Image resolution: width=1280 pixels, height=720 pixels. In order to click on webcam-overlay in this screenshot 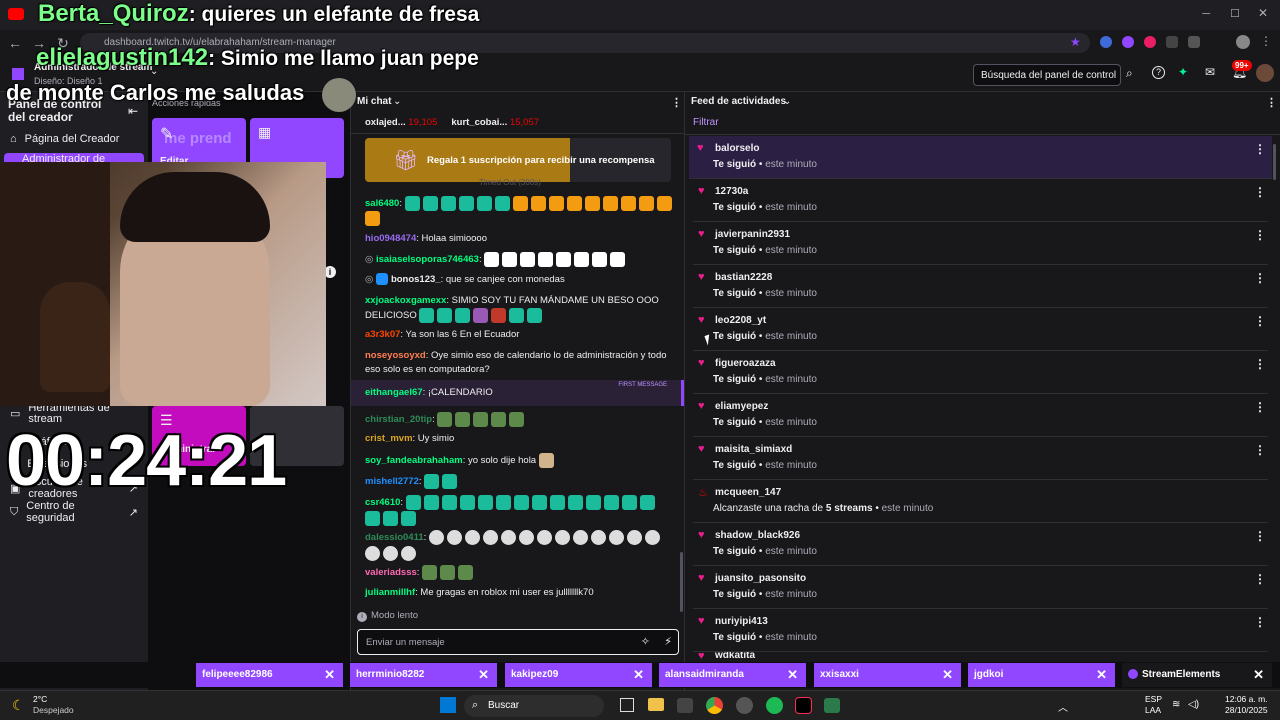, I will do `click(163, 284)`.